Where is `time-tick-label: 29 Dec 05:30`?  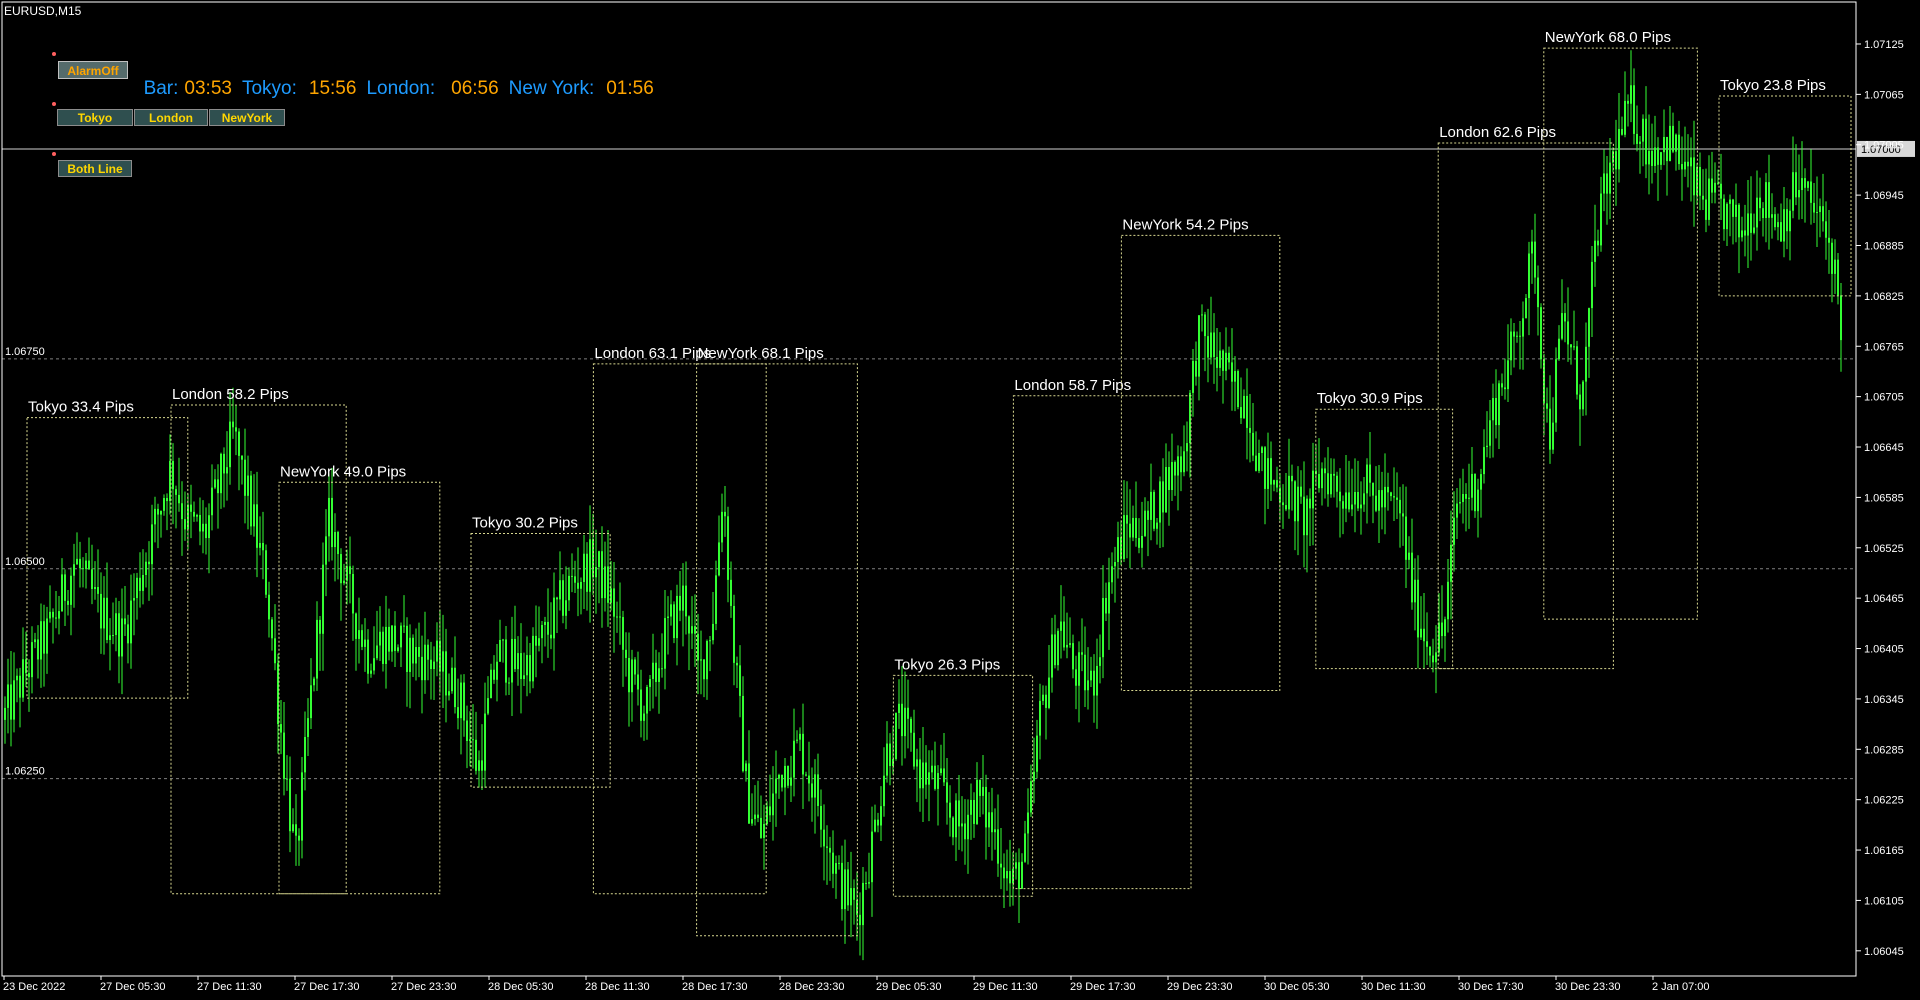 time-tick-label: 29 Dec 05:30 is located at coordinates (908, 987).